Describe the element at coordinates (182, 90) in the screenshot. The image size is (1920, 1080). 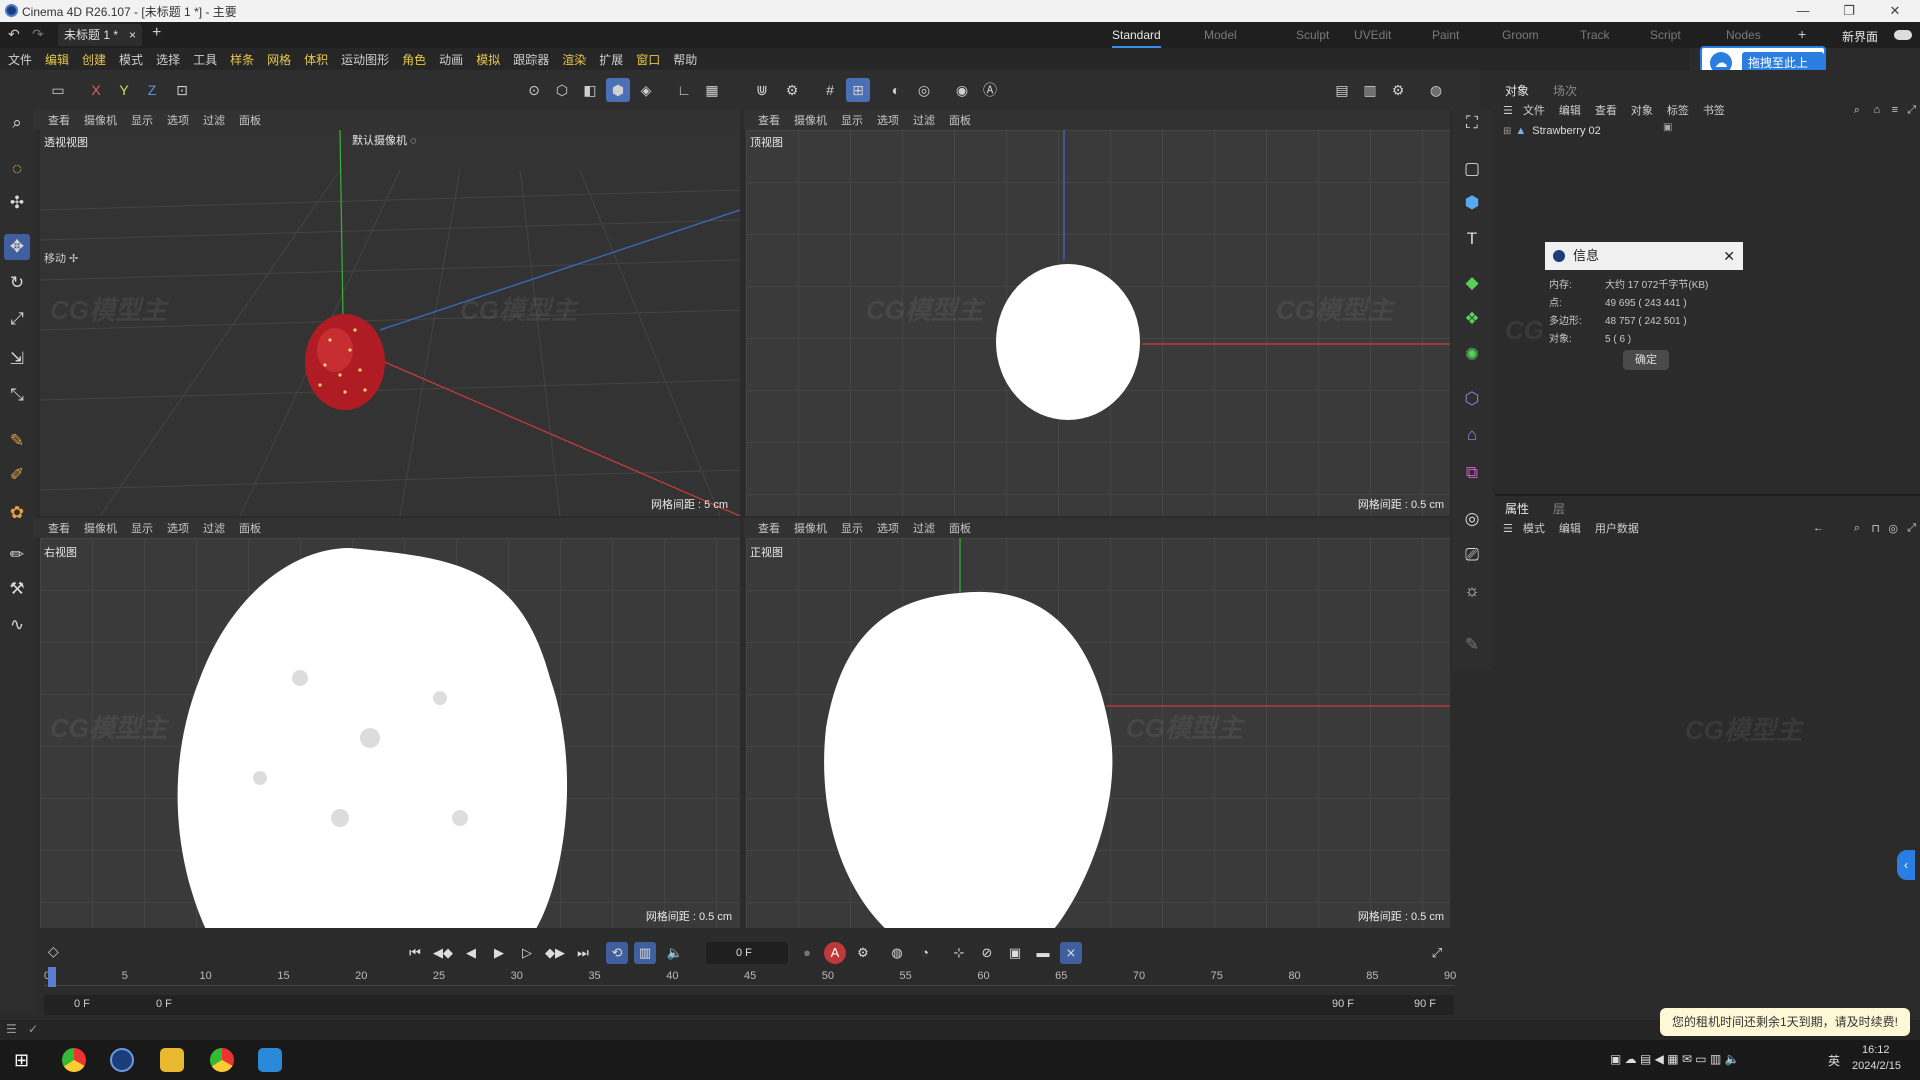
I see `coordinate-system-icon: ⊡` at that location.